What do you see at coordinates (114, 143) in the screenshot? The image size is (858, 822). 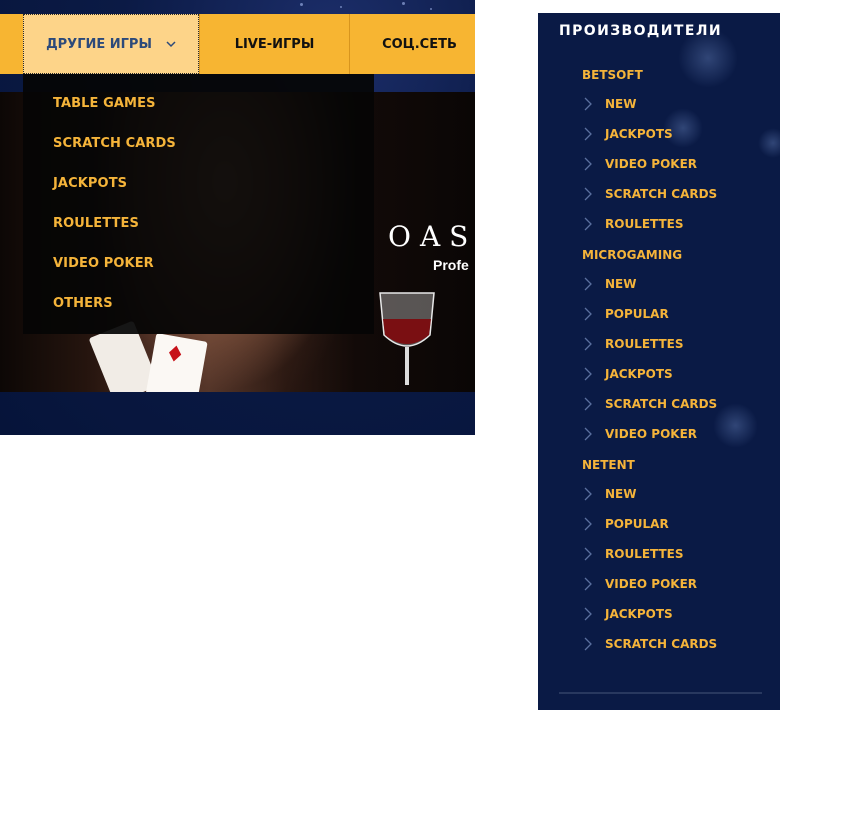 I see `dropdown-item-scratch-cards: SCRATCH CARDS` at bounding box center [114, 143].